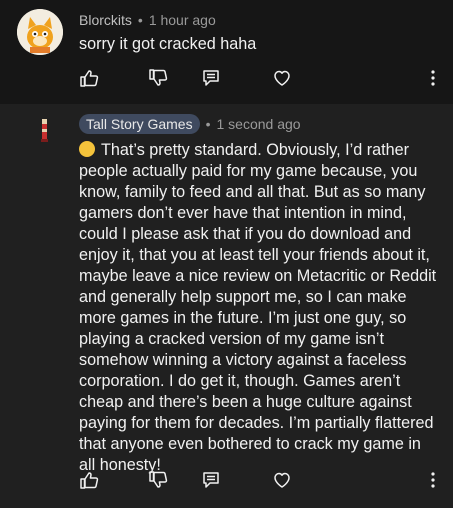 The width and height of the screenshot is (453, 508). I want to click on tall-story-logo-icon, so click(44, 130).